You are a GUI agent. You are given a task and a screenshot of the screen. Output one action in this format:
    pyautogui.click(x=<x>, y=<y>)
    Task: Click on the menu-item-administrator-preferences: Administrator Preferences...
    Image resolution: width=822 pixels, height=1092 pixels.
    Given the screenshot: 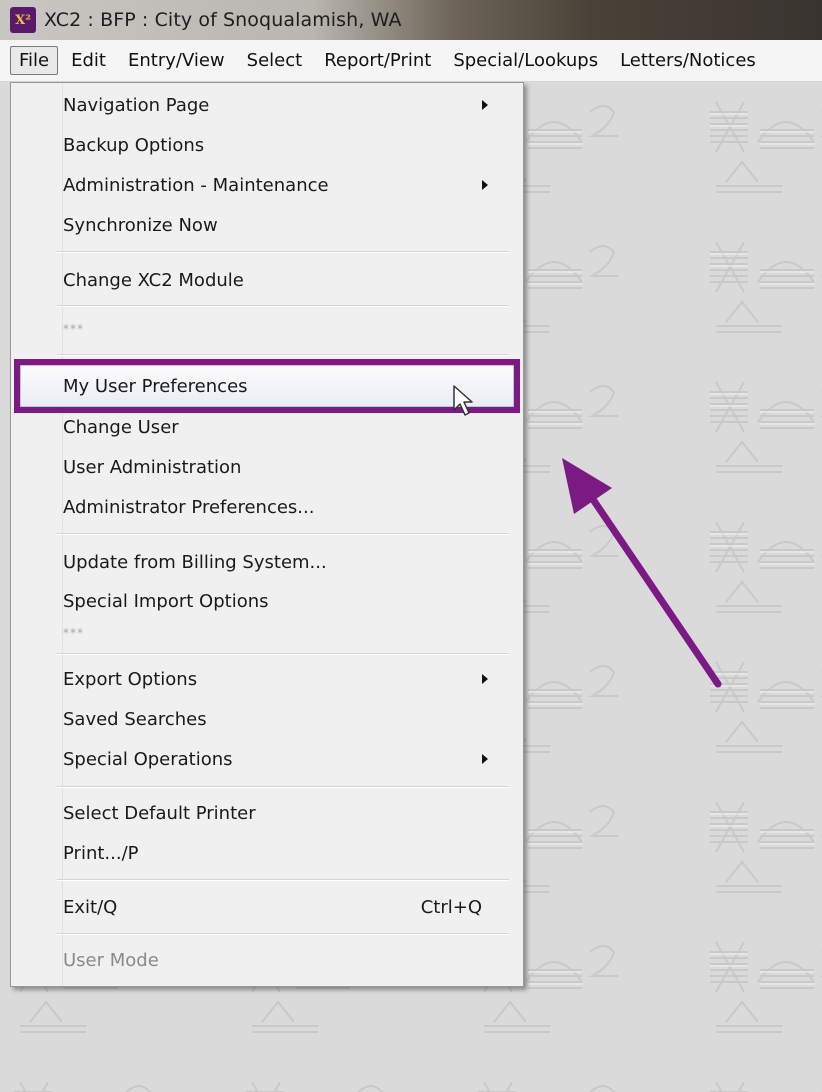 What is the action you would take?
    pyautogui.click(x=282, y=507)
    